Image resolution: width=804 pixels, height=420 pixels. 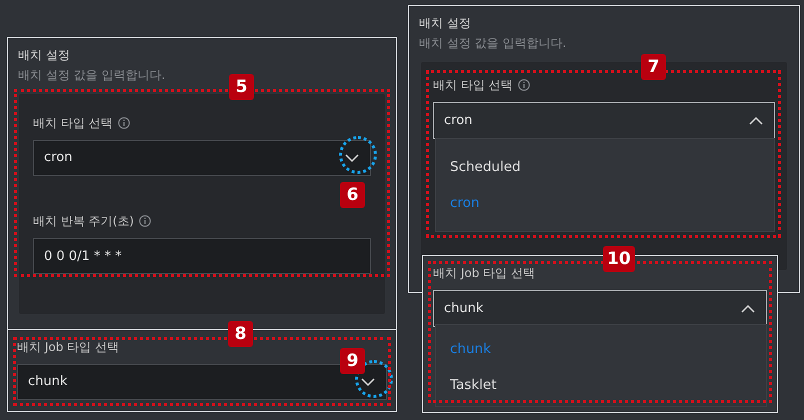 What do you see at coordinates (241, 87) in the screenshot?
I see `callout-badge: 5` at bounding box center [241, 87].